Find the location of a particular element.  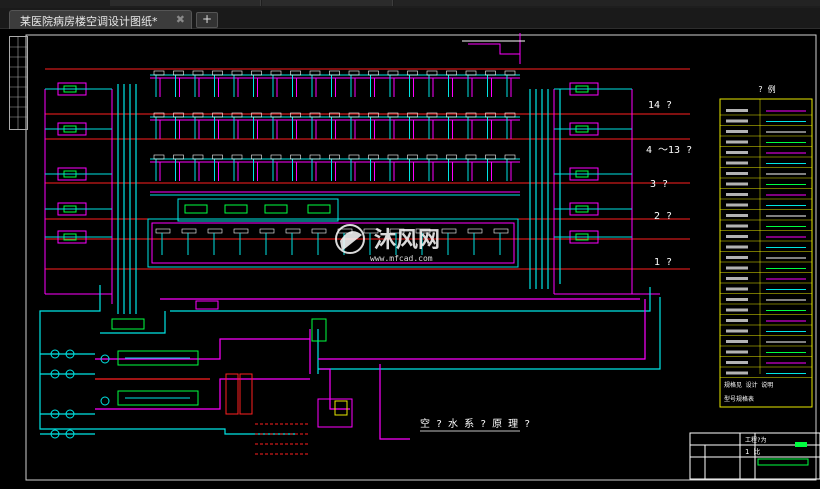

watermark: 沐风网 www.mfcad.com is located at coordinates (387, 243).